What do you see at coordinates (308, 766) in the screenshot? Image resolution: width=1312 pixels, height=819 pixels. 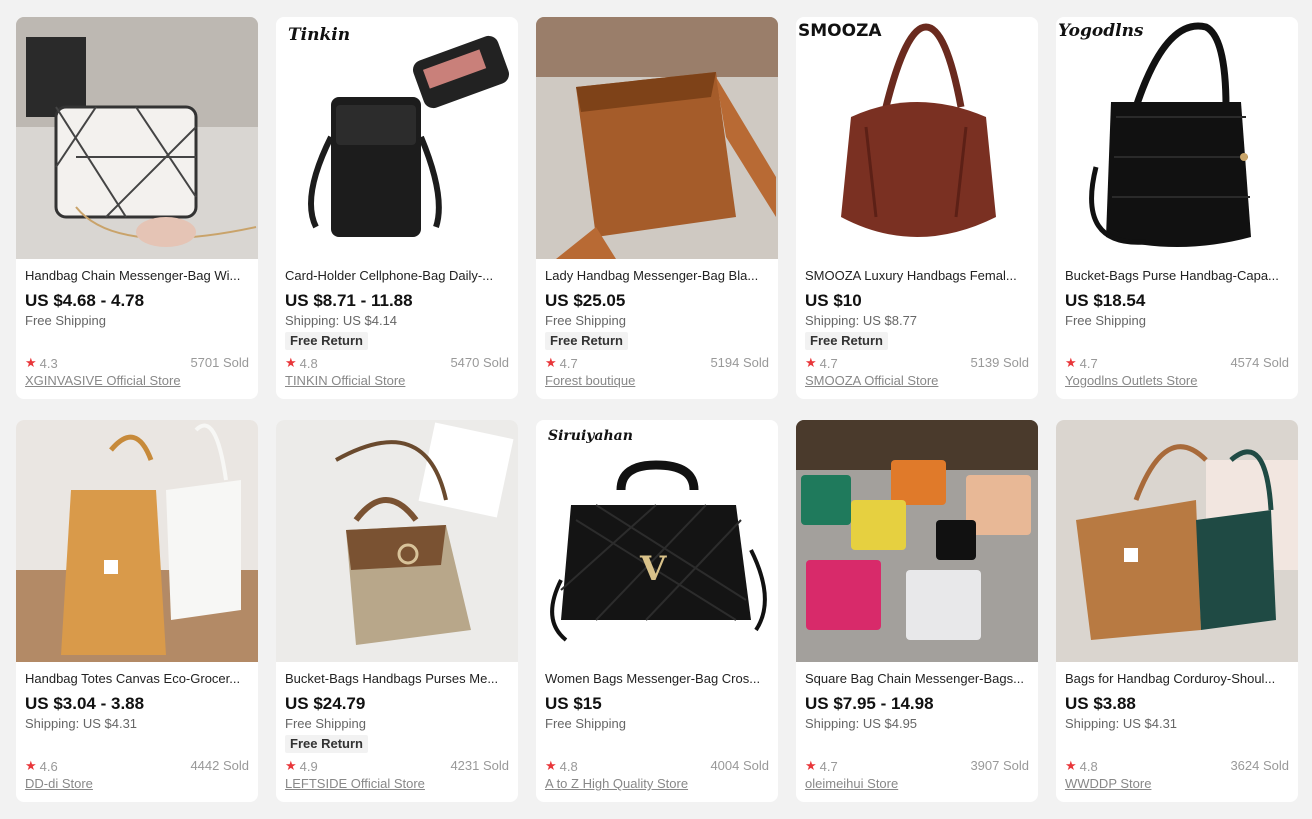 I see `rating-value: 4.9` at bounding box center [308, 766].